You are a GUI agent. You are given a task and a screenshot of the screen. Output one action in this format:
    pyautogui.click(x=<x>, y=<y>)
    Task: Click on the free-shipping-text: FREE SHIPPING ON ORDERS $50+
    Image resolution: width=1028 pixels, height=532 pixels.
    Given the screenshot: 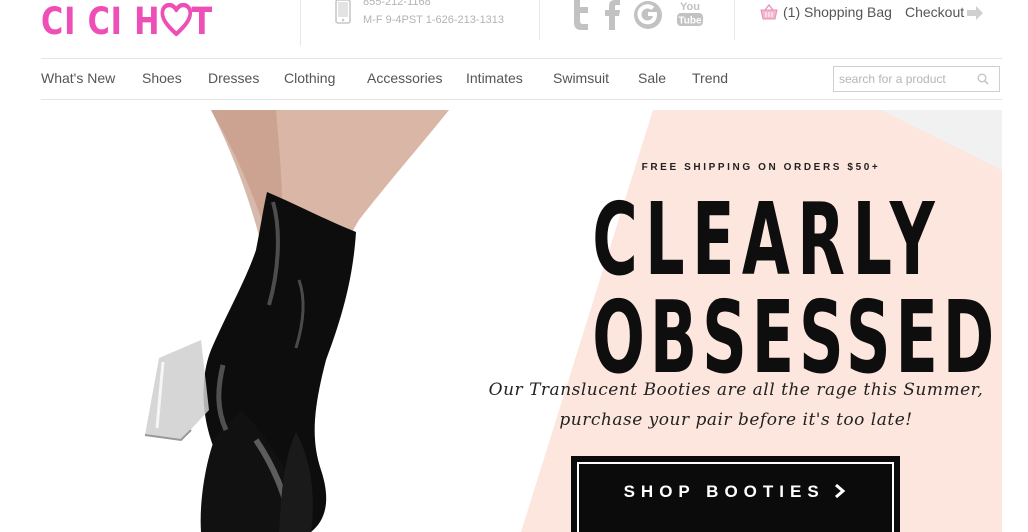 What is the action you would take?
    pyautogui.click(x=761, y=167)
    